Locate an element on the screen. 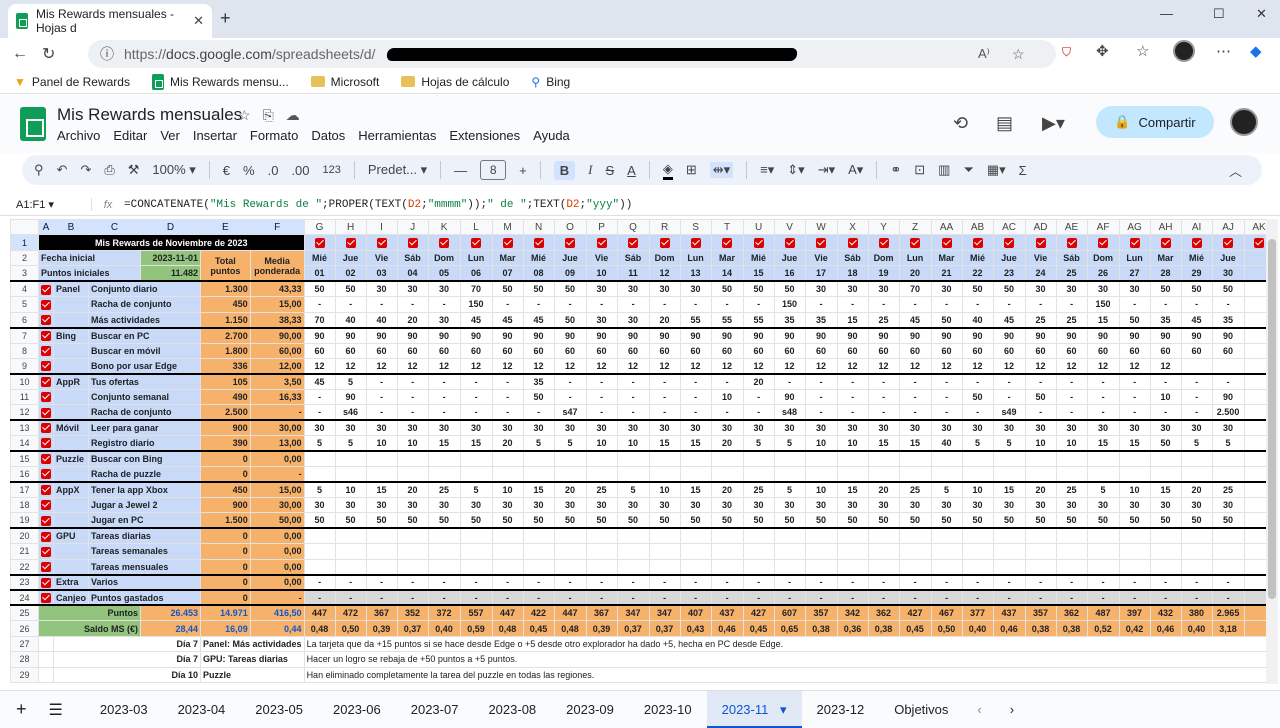  puntos-day-cell: 427 is located at coordinates (915, 613).